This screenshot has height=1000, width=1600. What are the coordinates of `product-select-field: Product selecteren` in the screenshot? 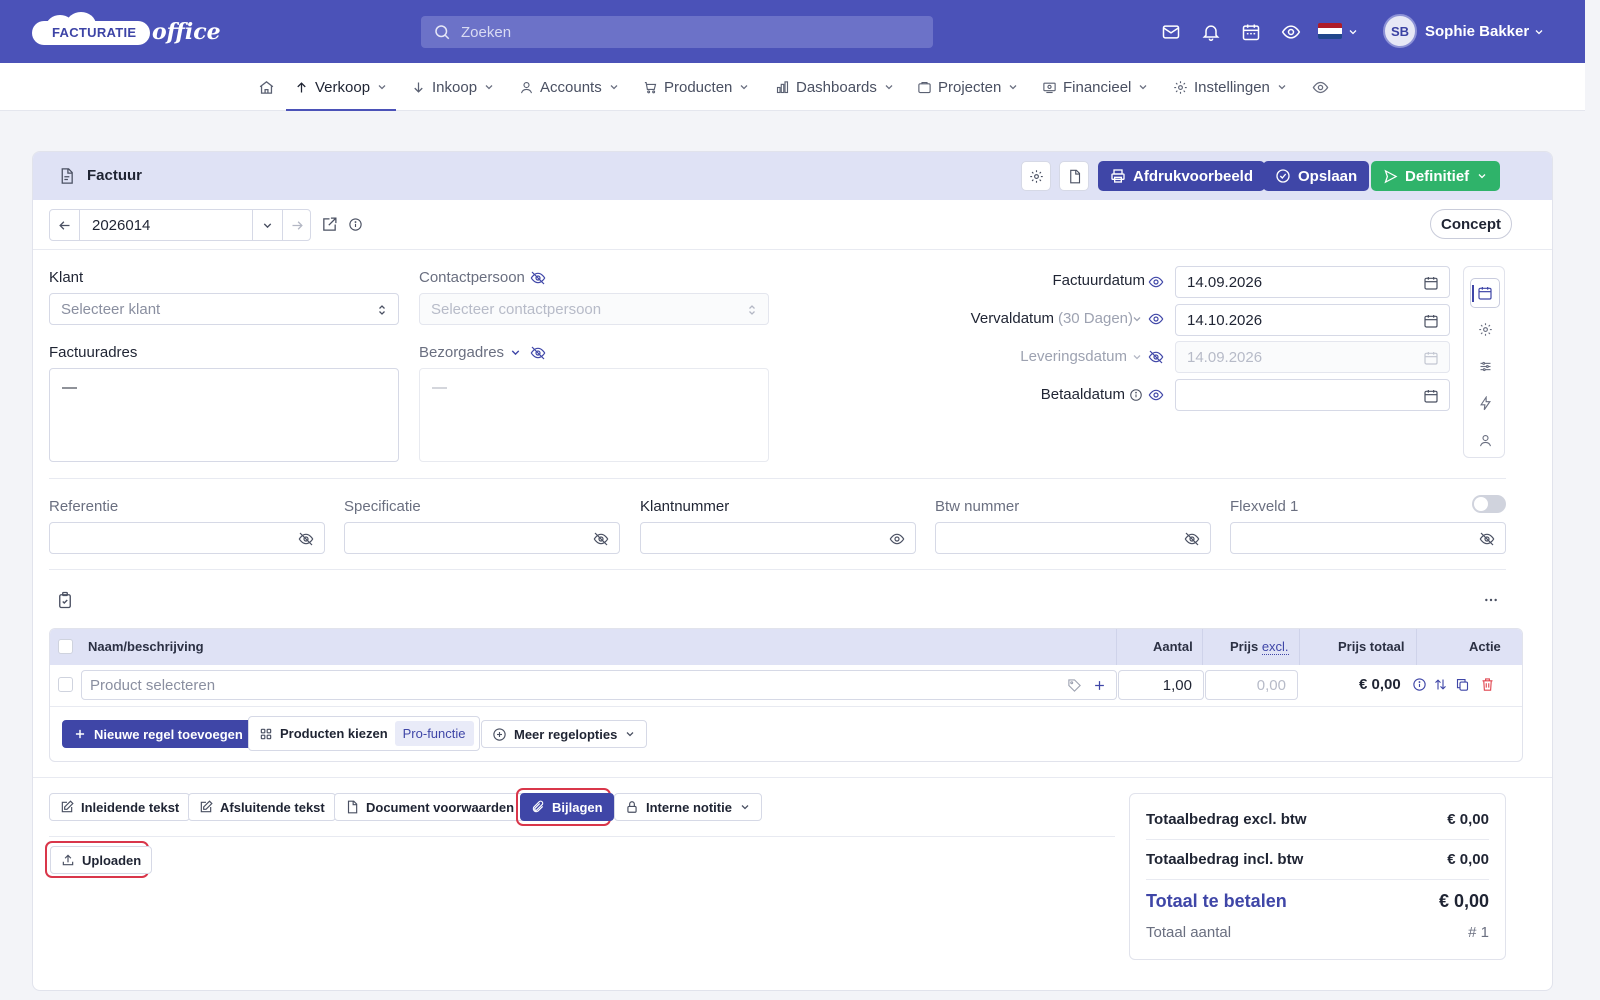 It's located at (599, 685).